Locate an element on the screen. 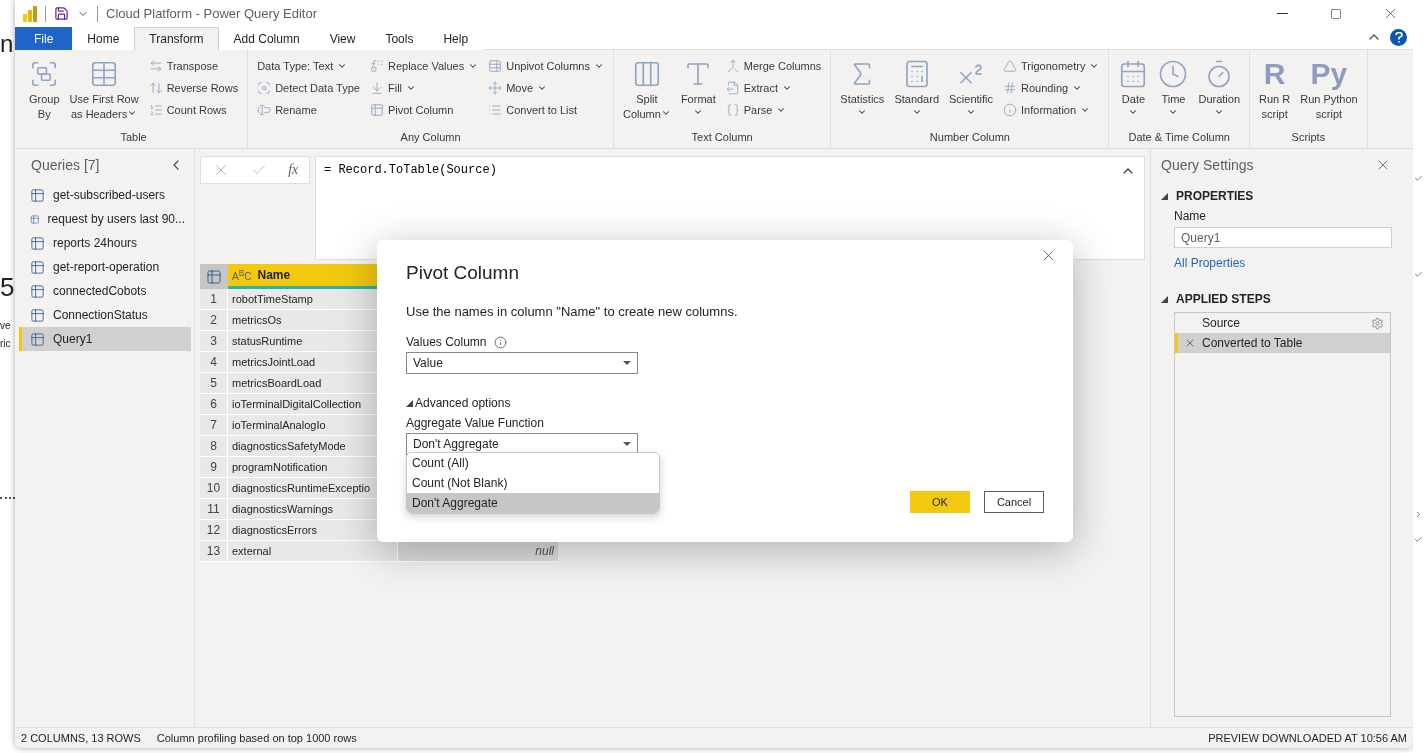 The width and height of the screenshot is (1427, 753). section-heading: APPLIED STEPS is located at coordinates (1223, 299).